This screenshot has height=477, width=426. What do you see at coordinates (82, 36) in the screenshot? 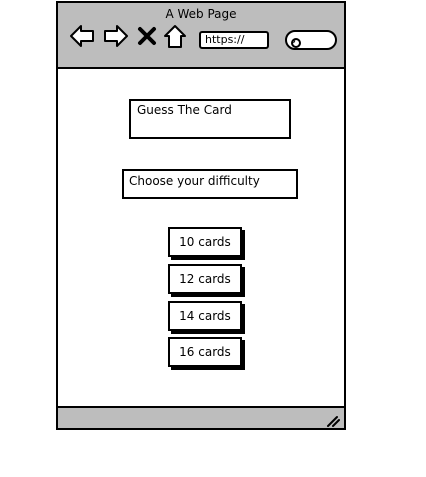
I see `back-arrow-icon` at bounding box center [82, 36].